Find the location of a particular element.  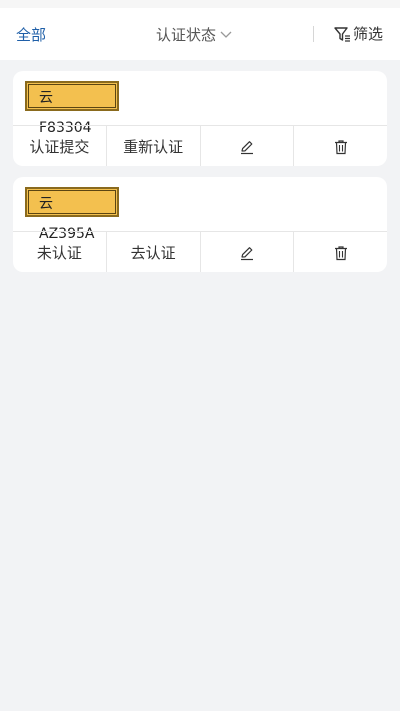

reauth-button: 重新认证 is located at coordinates (154, 146).